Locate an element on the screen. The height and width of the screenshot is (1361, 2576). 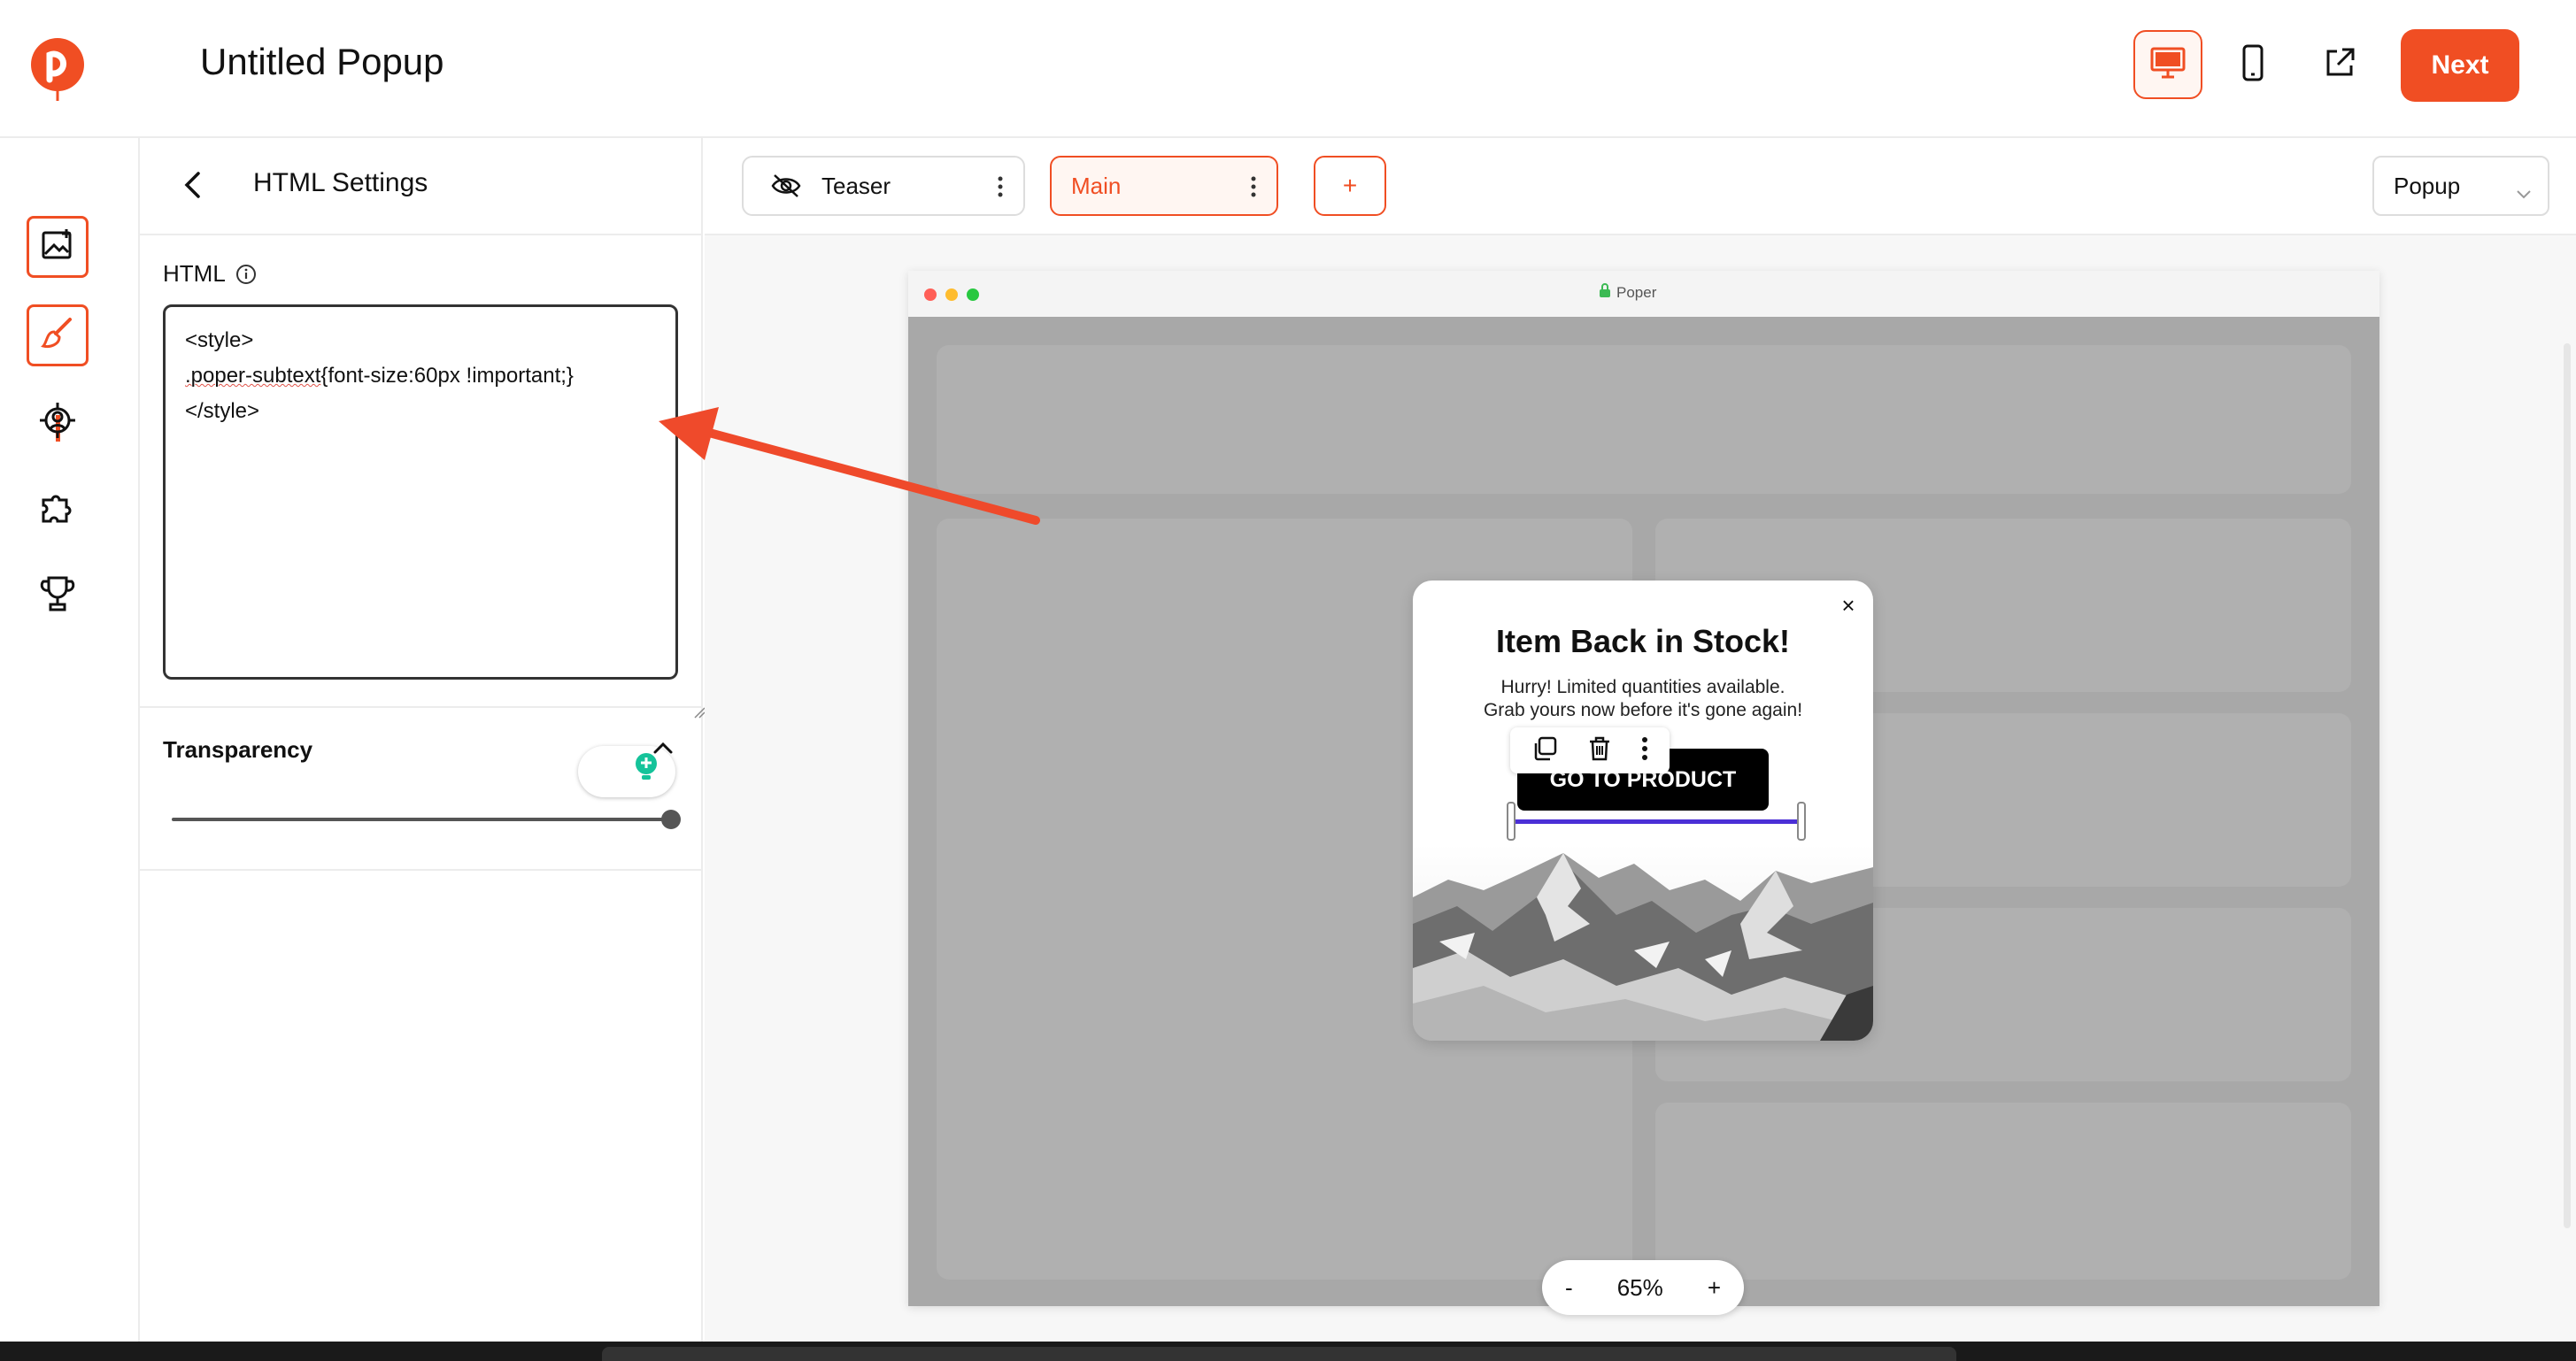
zoom-out-button: - is located at coordinates (1569, 1288).